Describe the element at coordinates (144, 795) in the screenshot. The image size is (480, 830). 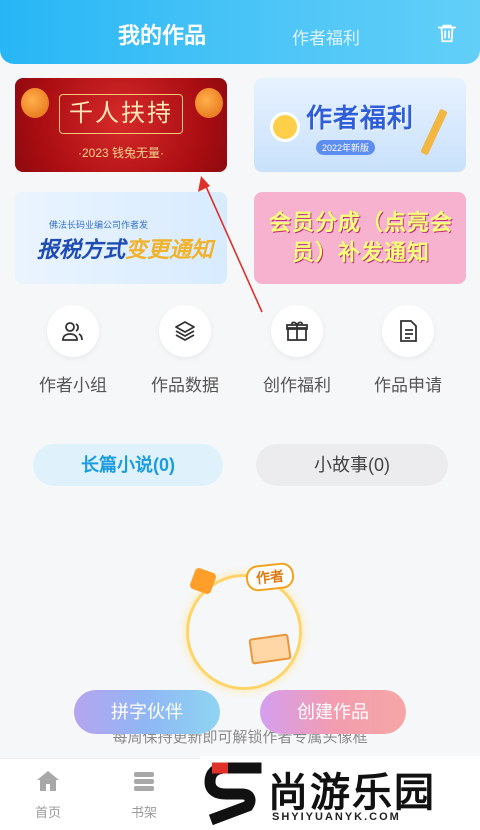
I see `nav-bookshelf: 书架` at that location.